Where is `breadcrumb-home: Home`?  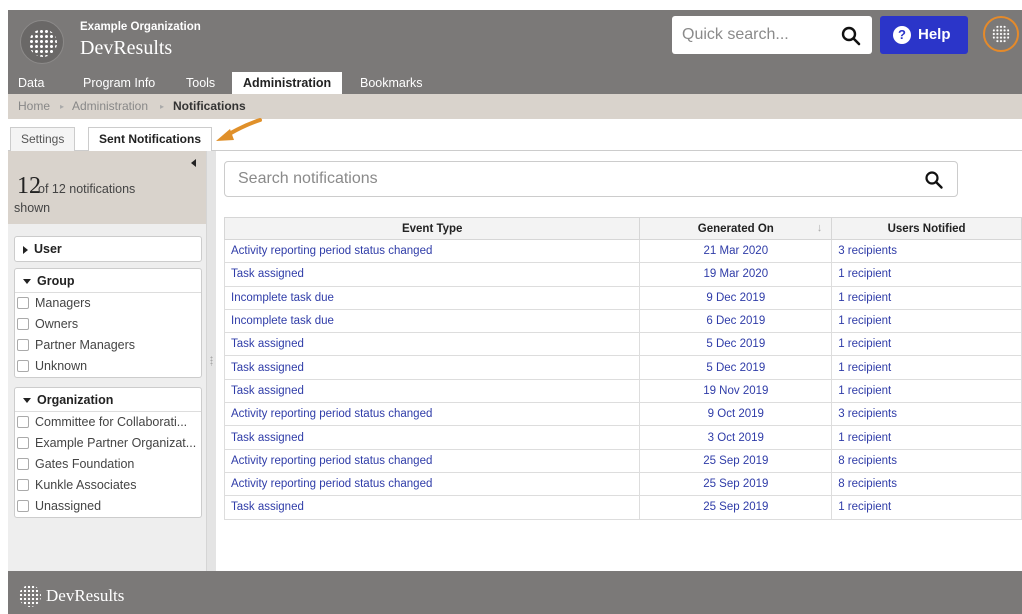
breadcrumb-home: Home is located at coordinates (34, 106).